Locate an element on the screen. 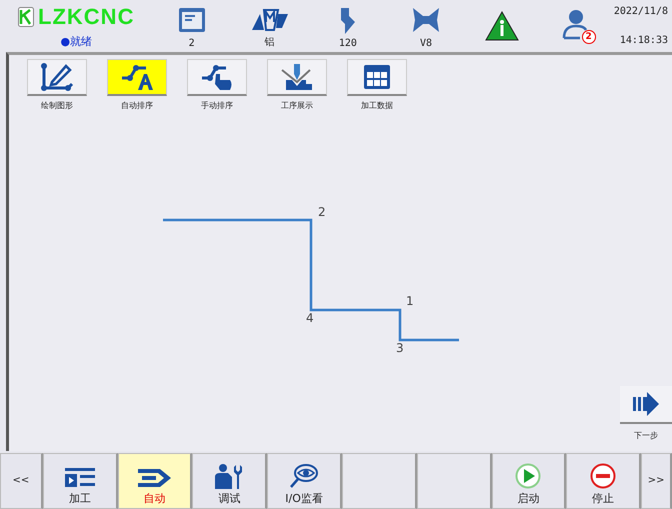 The image size is (672, 509). bend-point-label: 3 is located at coordinates (400, 348).